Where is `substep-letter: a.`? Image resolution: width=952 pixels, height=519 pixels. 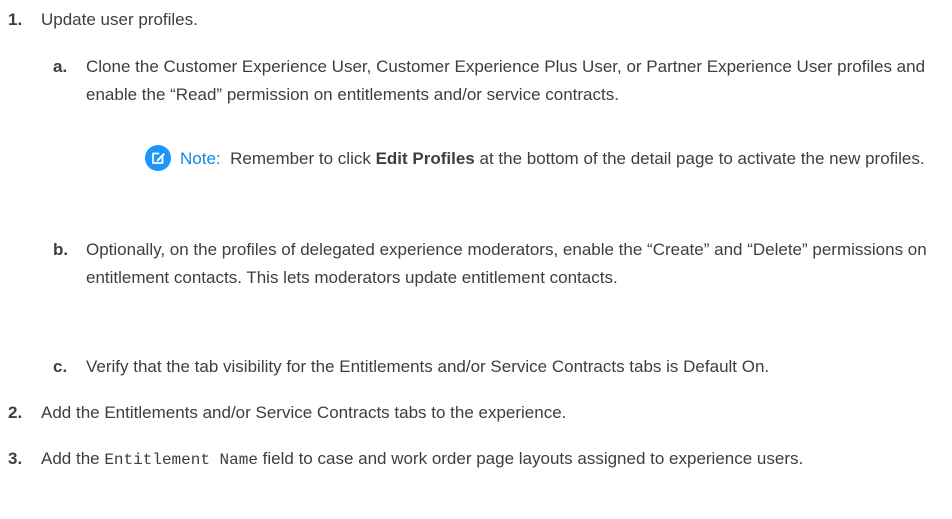 substep-letter: a. is located at coordinates (60, 66).